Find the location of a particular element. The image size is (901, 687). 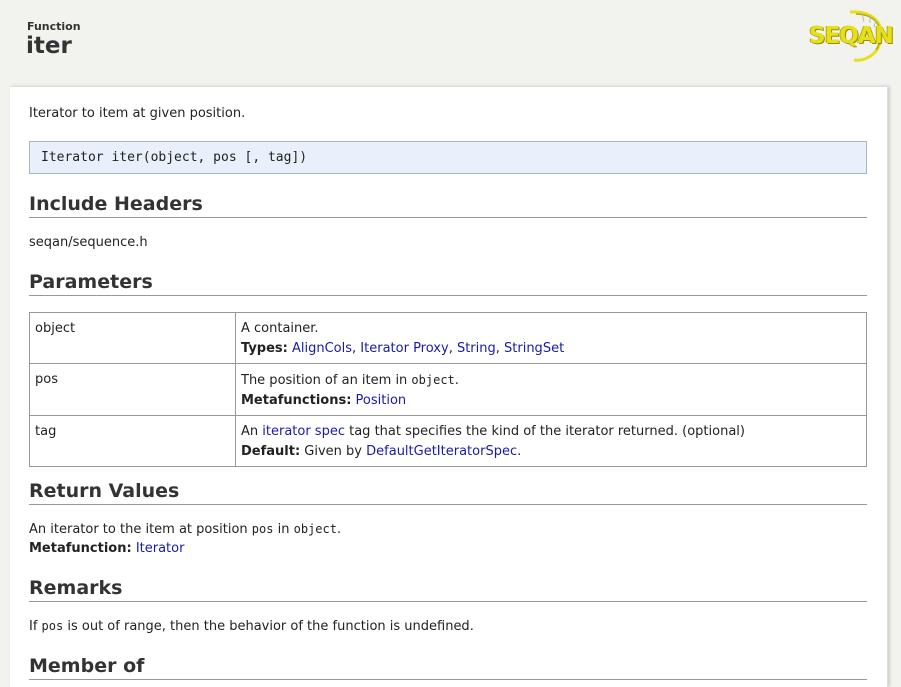

param-meta-label: Metafunctions: is located at coordinates (296, 400).